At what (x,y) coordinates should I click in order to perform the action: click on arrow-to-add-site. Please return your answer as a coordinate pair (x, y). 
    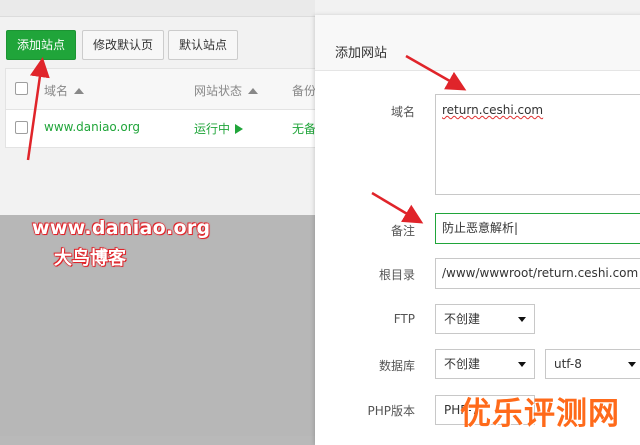
    Looking at the image, I should click on (38, 109).